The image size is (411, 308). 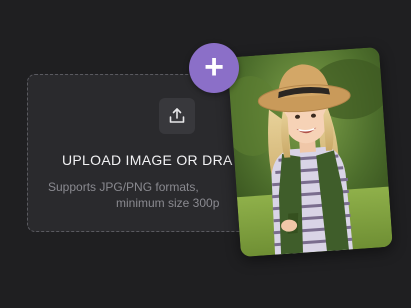 I want to click on upload-button, so click(x=177, y=116).